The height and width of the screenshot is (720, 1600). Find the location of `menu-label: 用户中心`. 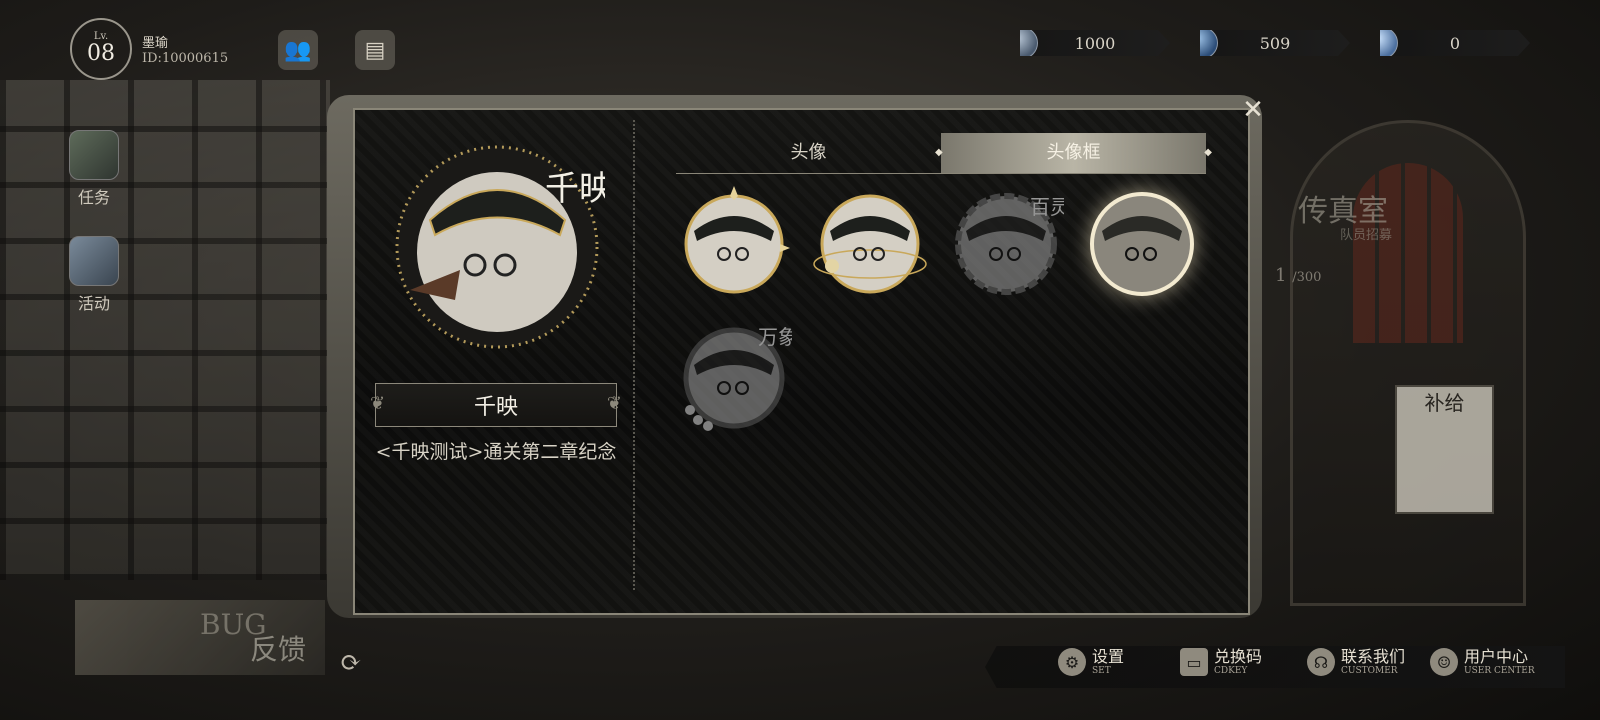

menu-label: 用户中心 is located at coordinates (1496, 656).